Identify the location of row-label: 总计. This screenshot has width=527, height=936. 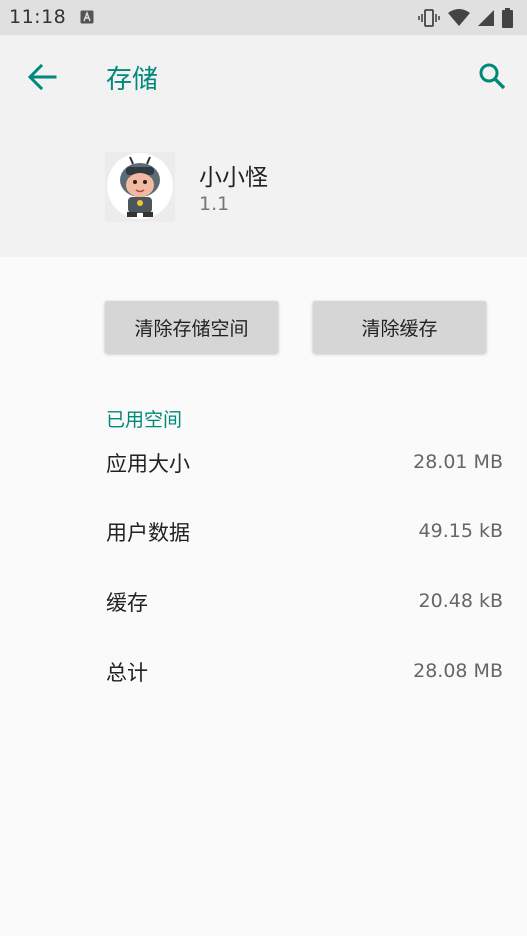
(127, 673).